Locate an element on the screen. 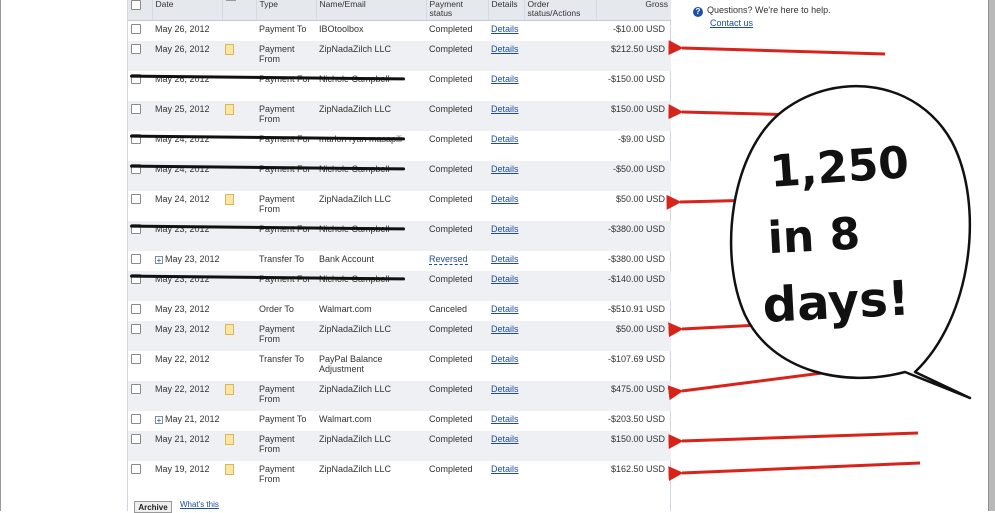 The width and height of the screenshot is (995, 513). bubble-line-3: days! is located at coordinates (836, 302).